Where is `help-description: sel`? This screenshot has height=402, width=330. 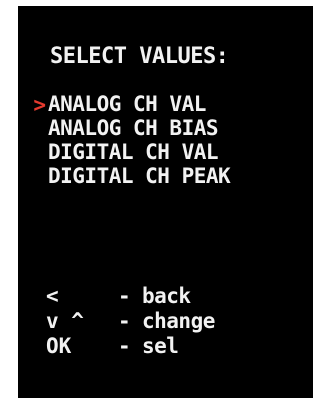 help-description: sel is located at coordinates (160, 346).